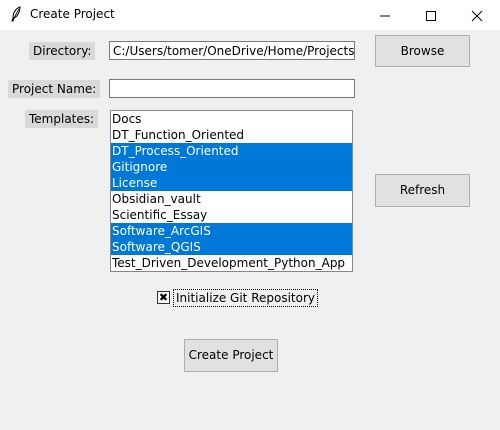 This screenshot has height=430, width=500. What do you see at coordinates (231, 231) in the screenshot?
I see `template-item: Software_ArcGIS` at bounding box center [231, 231].